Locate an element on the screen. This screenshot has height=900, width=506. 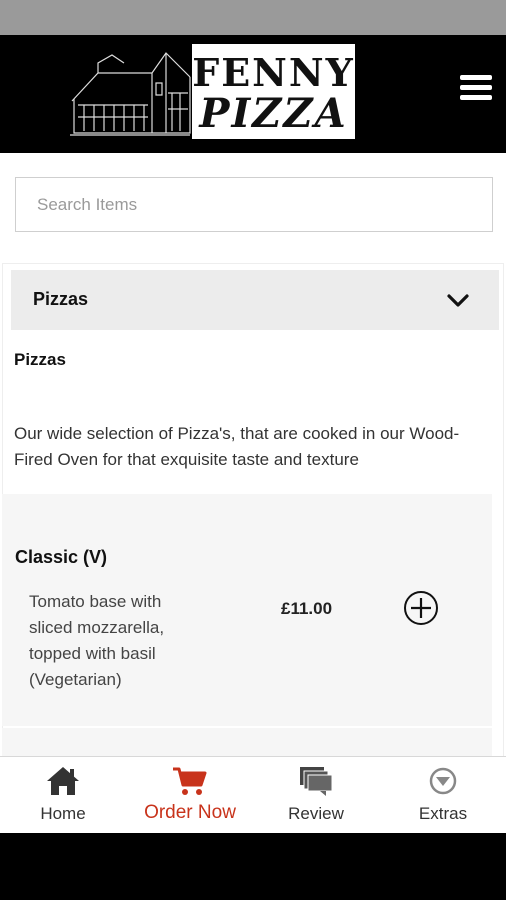
app-header: FENNY PIZZA is located at coordinates (253, 94).